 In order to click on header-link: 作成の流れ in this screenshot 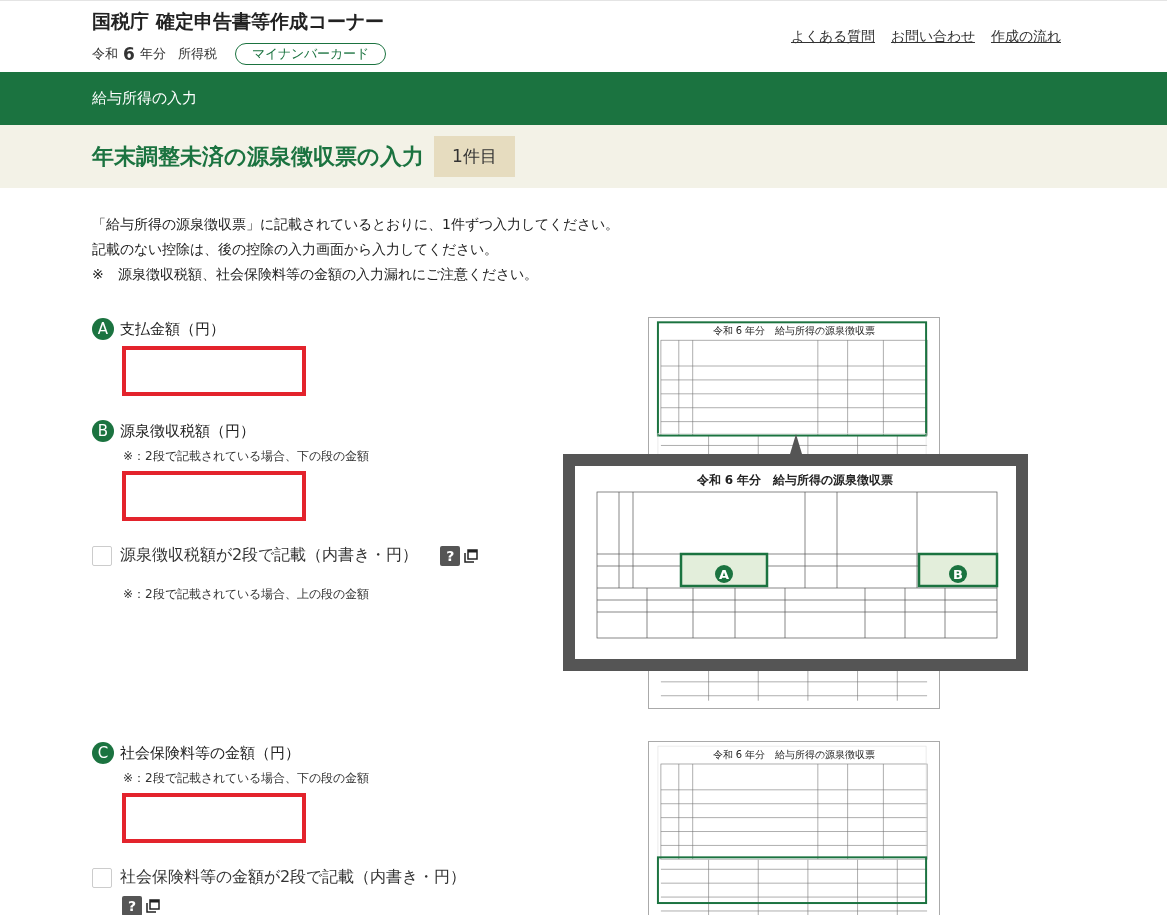, I will do `click(1026, 37)`.